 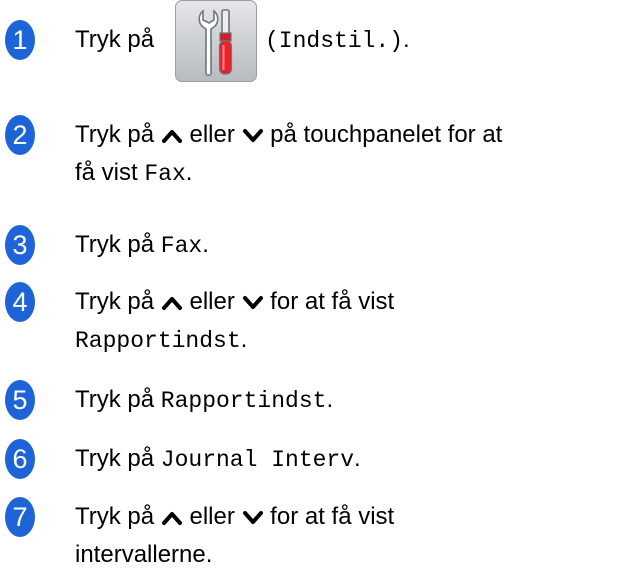 I want to click on step-text: Tryk på, so click(x=115, y=39).